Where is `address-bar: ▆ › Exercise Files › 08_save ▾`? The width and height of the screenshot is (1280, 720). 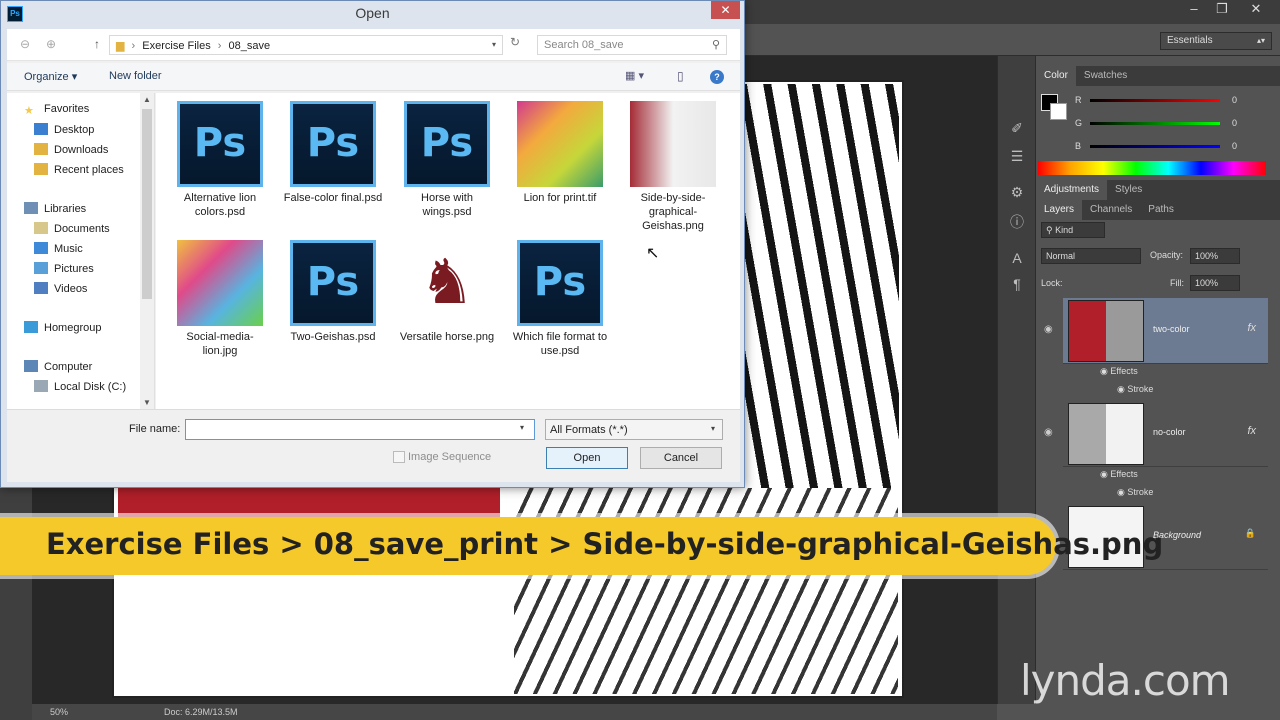 address-bar: ▆ › Exercise Files › 08_save ▾ is located at coordinates (306, 45).